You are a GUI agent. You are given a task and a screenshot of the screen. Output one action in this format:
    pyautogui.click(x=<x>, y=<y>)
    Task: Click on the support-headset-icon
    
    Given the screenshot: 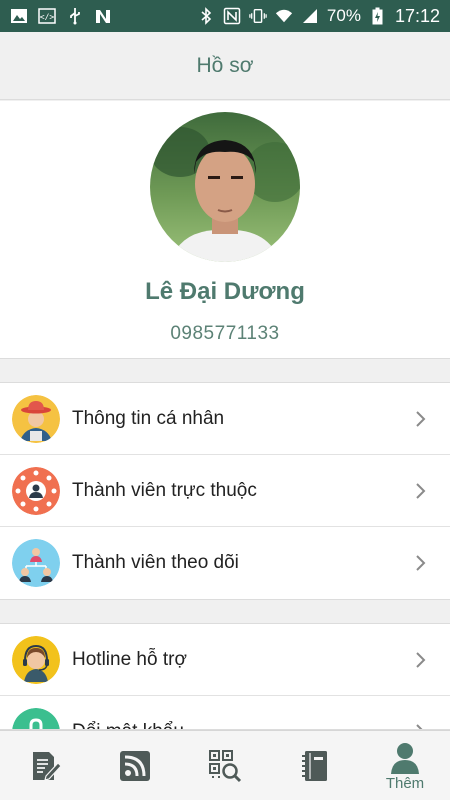 What is the action you would take?
    pyautogui.click(x=36, y=659)
    